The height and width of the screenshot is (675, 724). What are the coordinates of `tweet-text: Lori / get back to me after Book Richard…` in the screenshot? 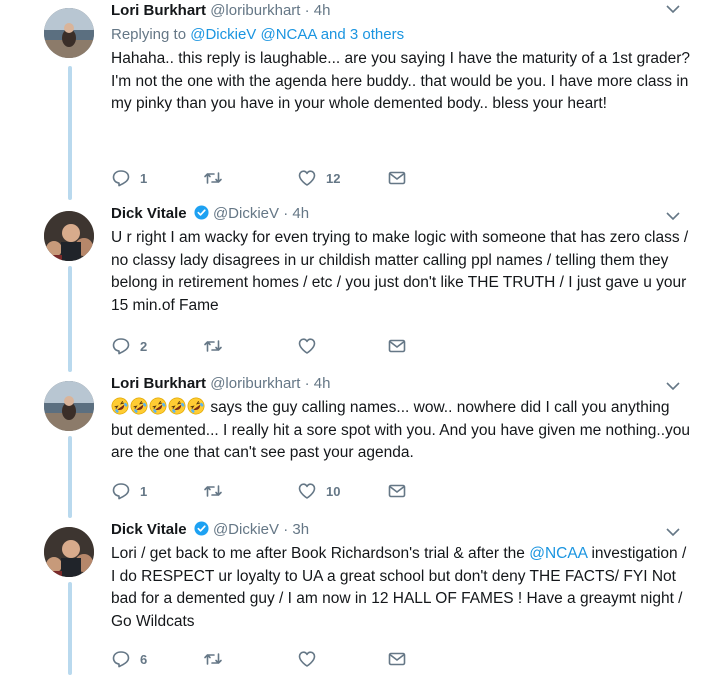 It's located at (402, 588).